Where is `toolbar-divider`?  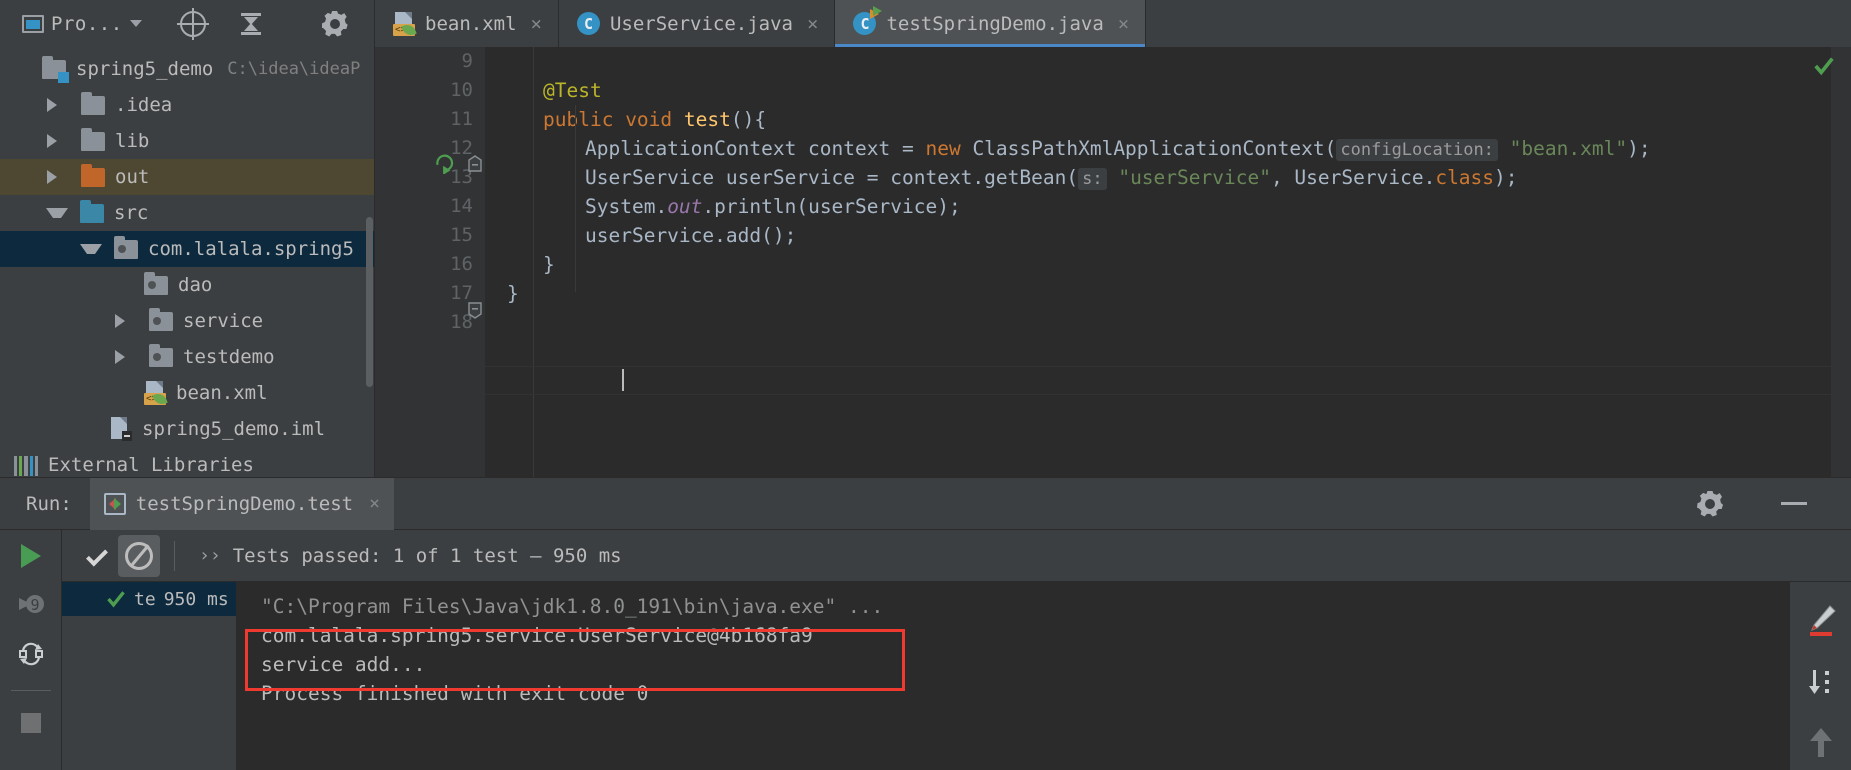
toolbar-divider is located at coordinates (174, 555).